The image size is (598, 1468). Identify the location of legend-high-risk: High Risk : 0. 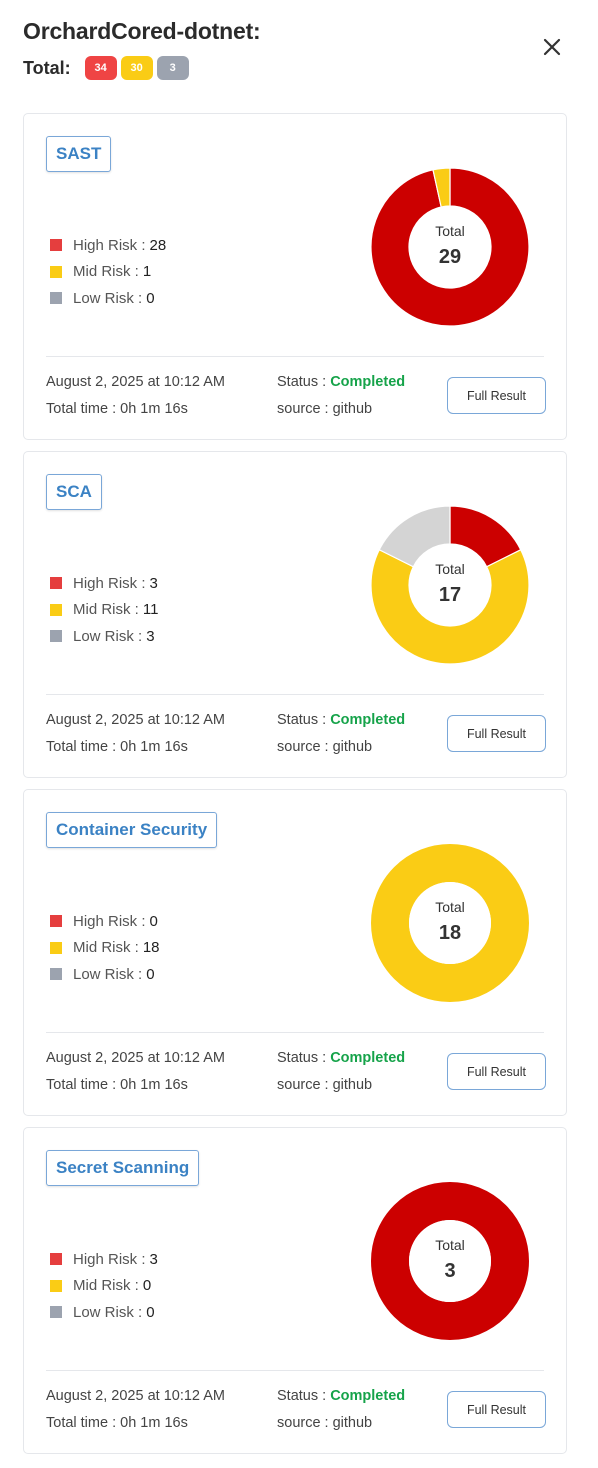
(105, 921).